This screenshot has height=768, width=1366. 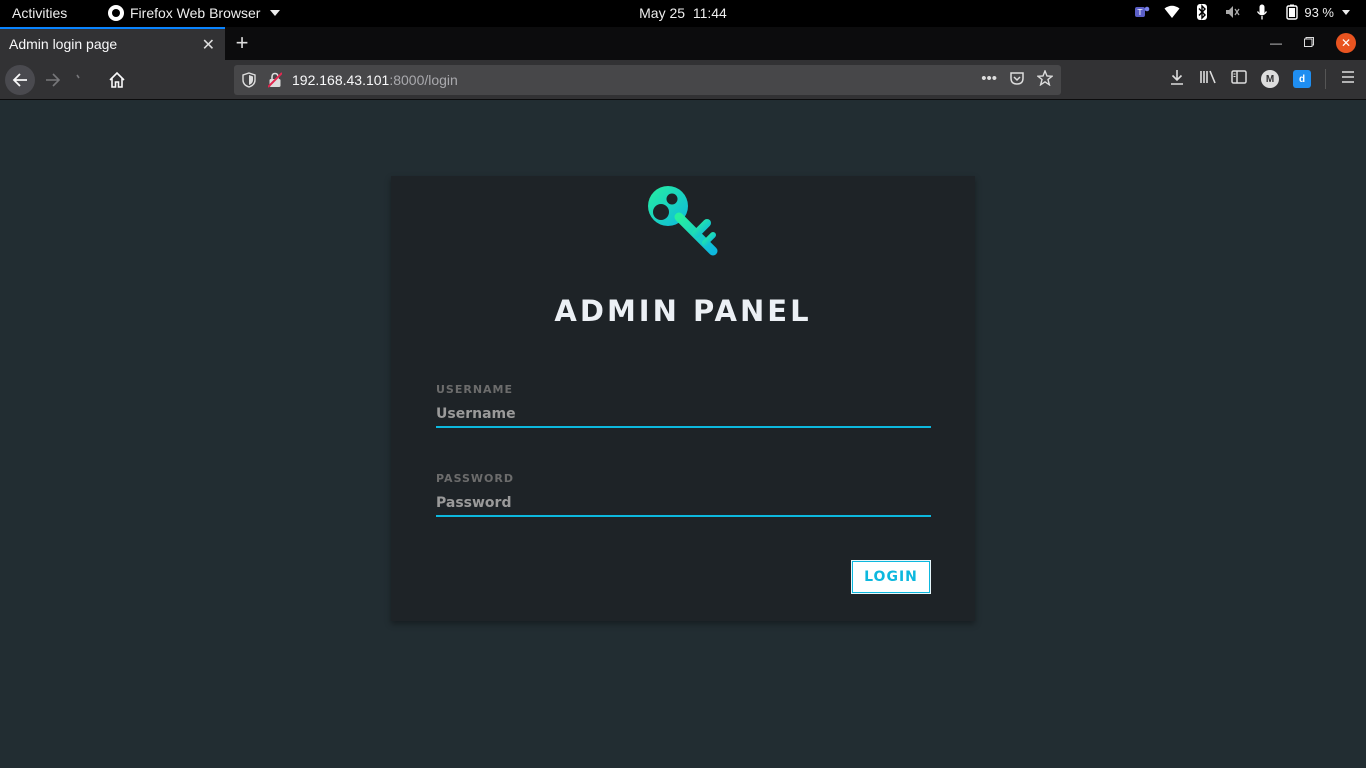 I want to click on teams-icon: T, so click(x=1142, y=12).